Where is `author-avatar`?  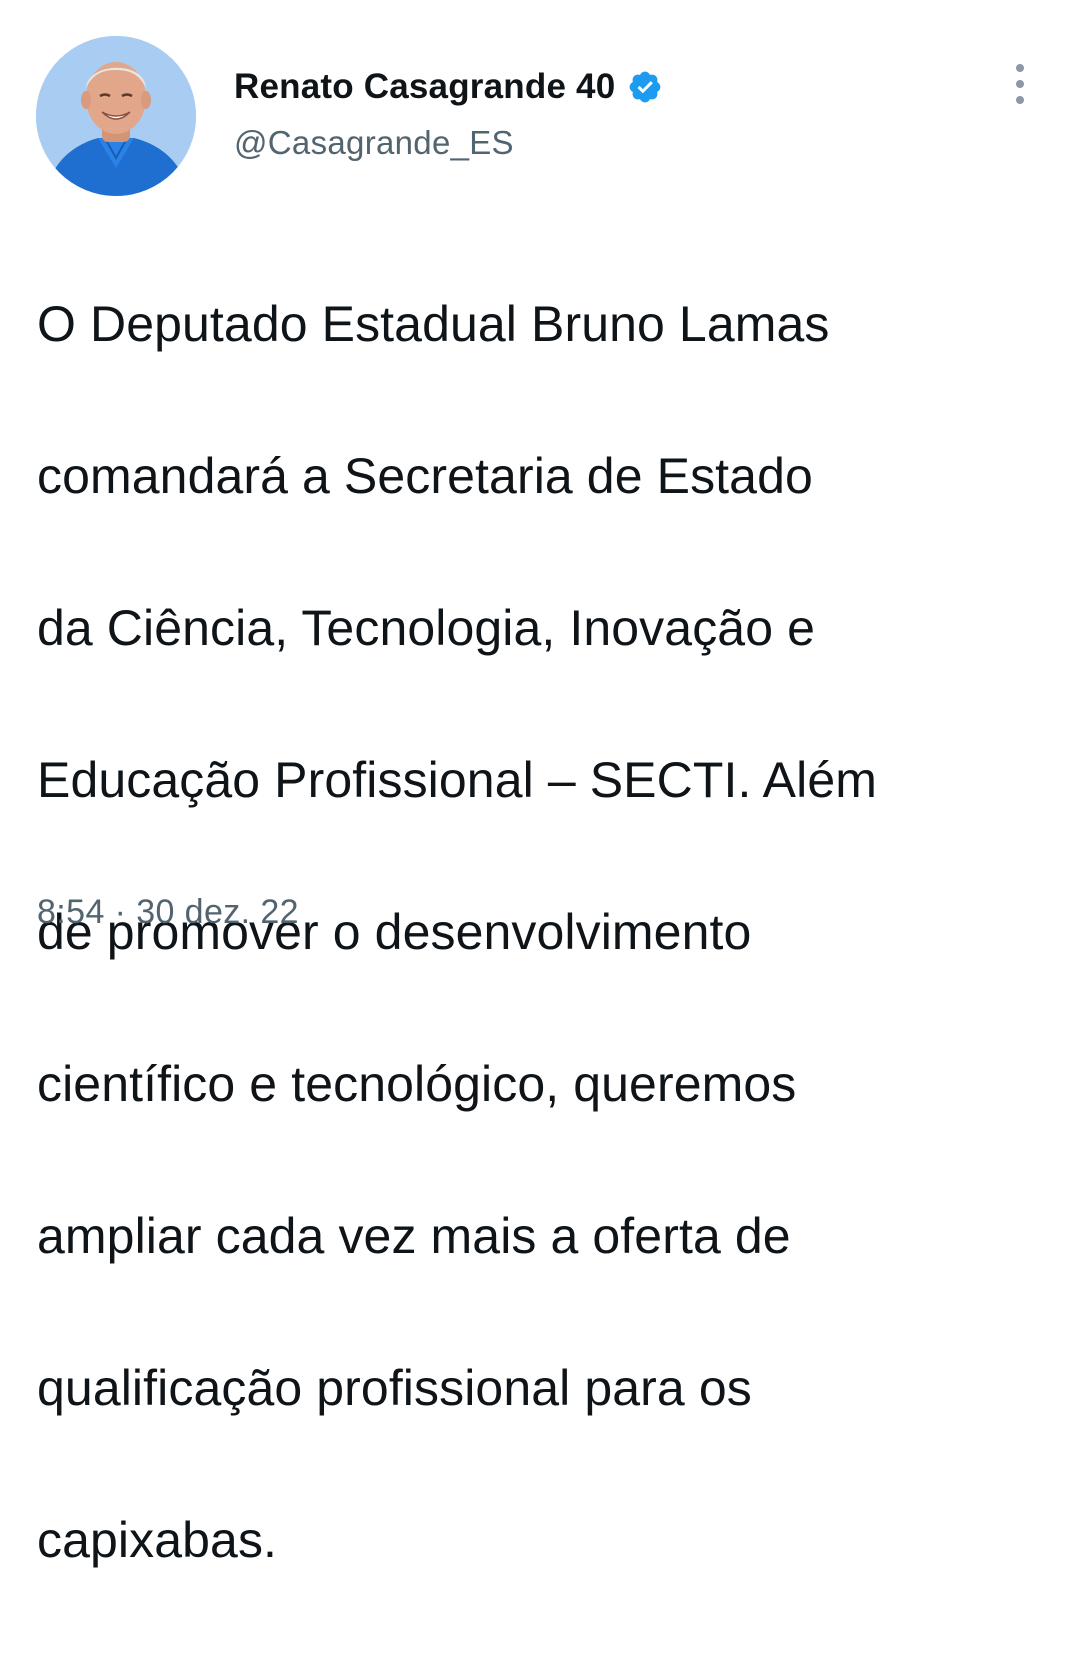
author-avatar is located at coordinates (116, 116).